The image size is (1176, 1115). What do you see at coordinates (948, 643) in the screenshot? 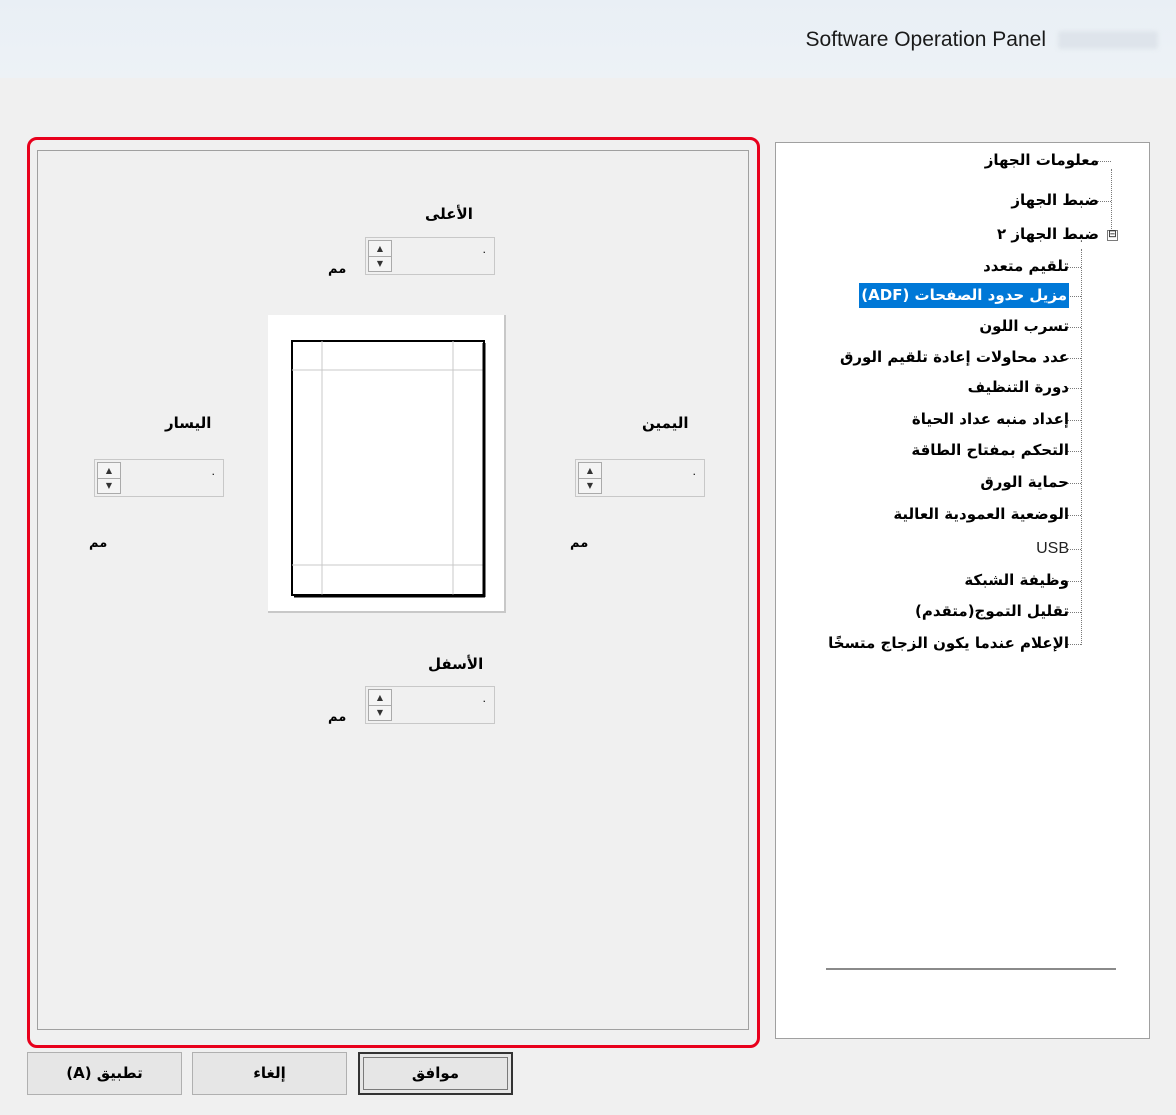
I see `tree-item-dirty-glass-notify: الإعلام عندما يكون الزجاج متسخًا` at bounding box center [948, 643].